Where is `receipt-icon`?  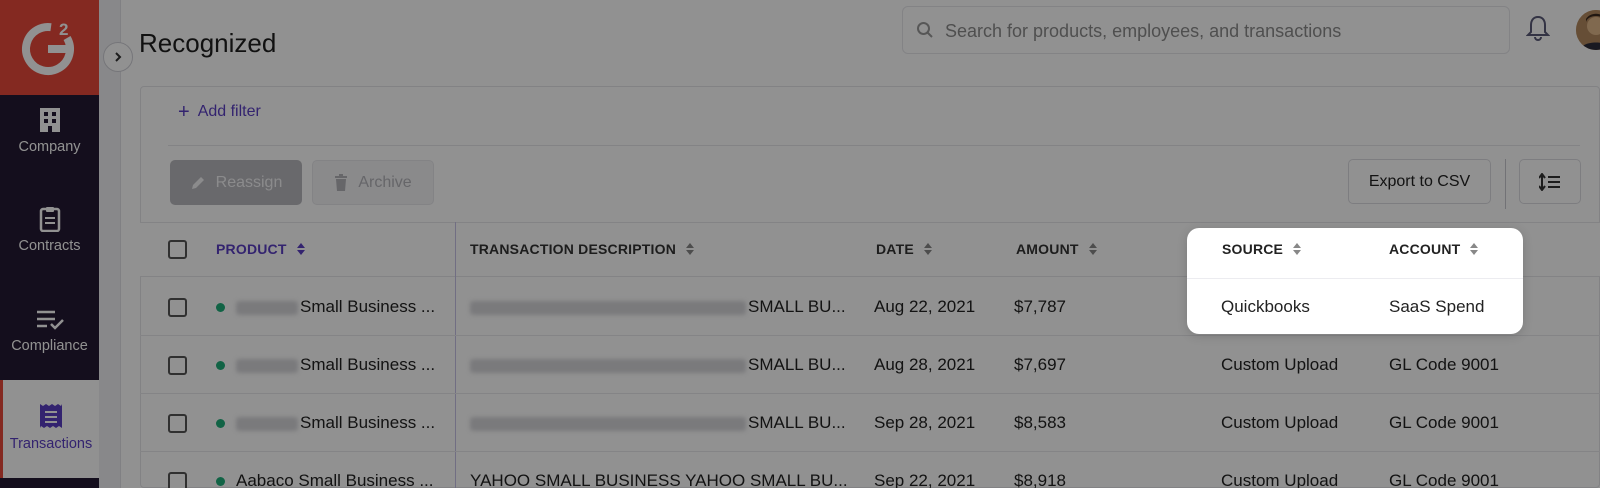
receipt-icon is located at coordinates (51, 416).